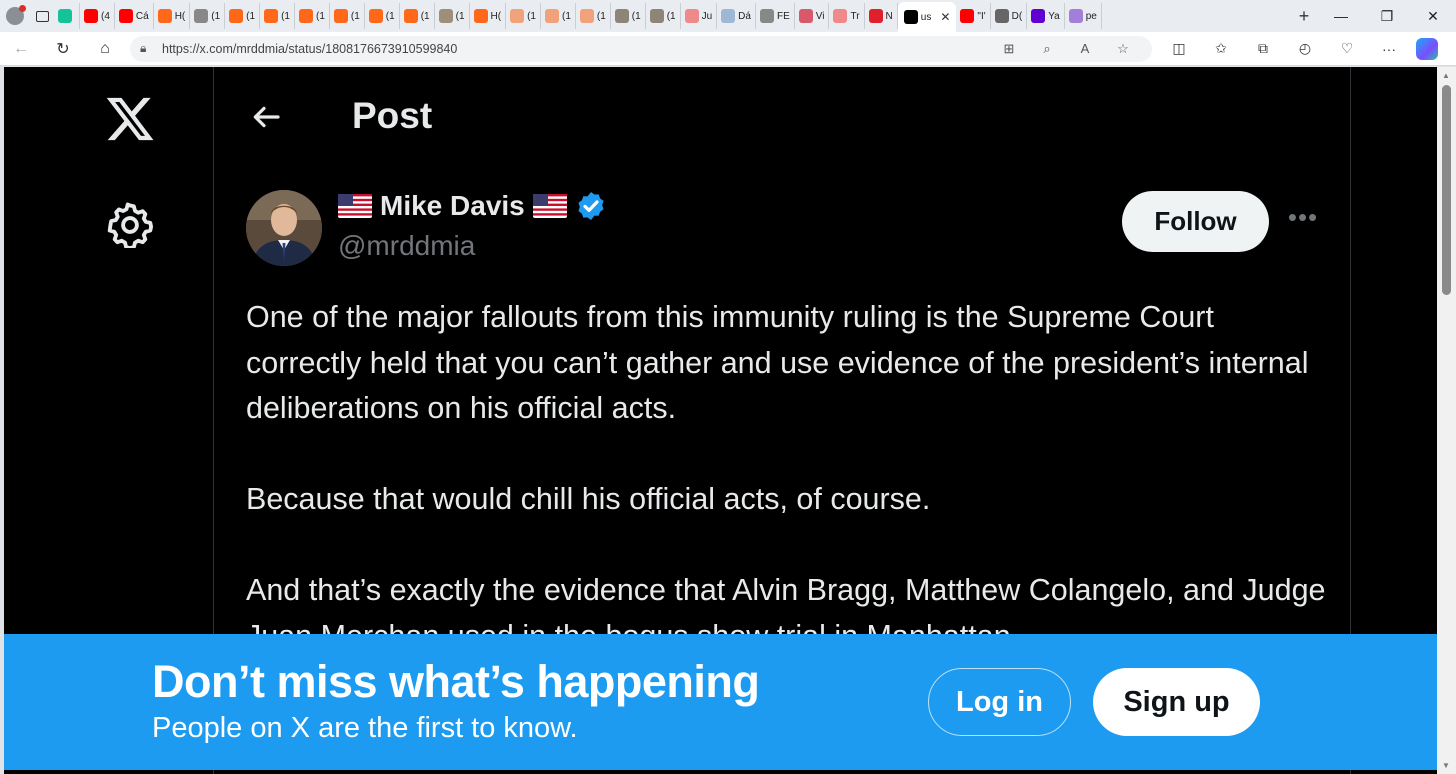 The width and height of the screenshot is (1456, 774). I want to click on profile-button, so click(15, 16).